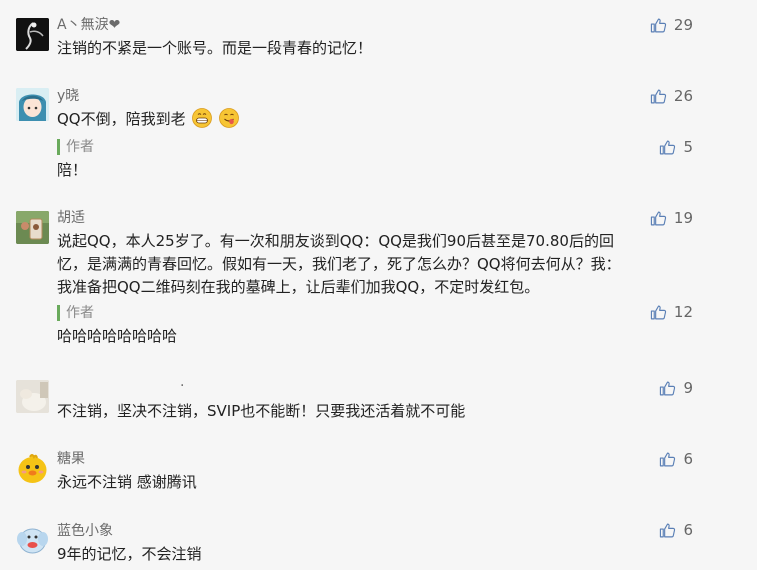  I want to click on yum-face-emoji, so click(229, 118).